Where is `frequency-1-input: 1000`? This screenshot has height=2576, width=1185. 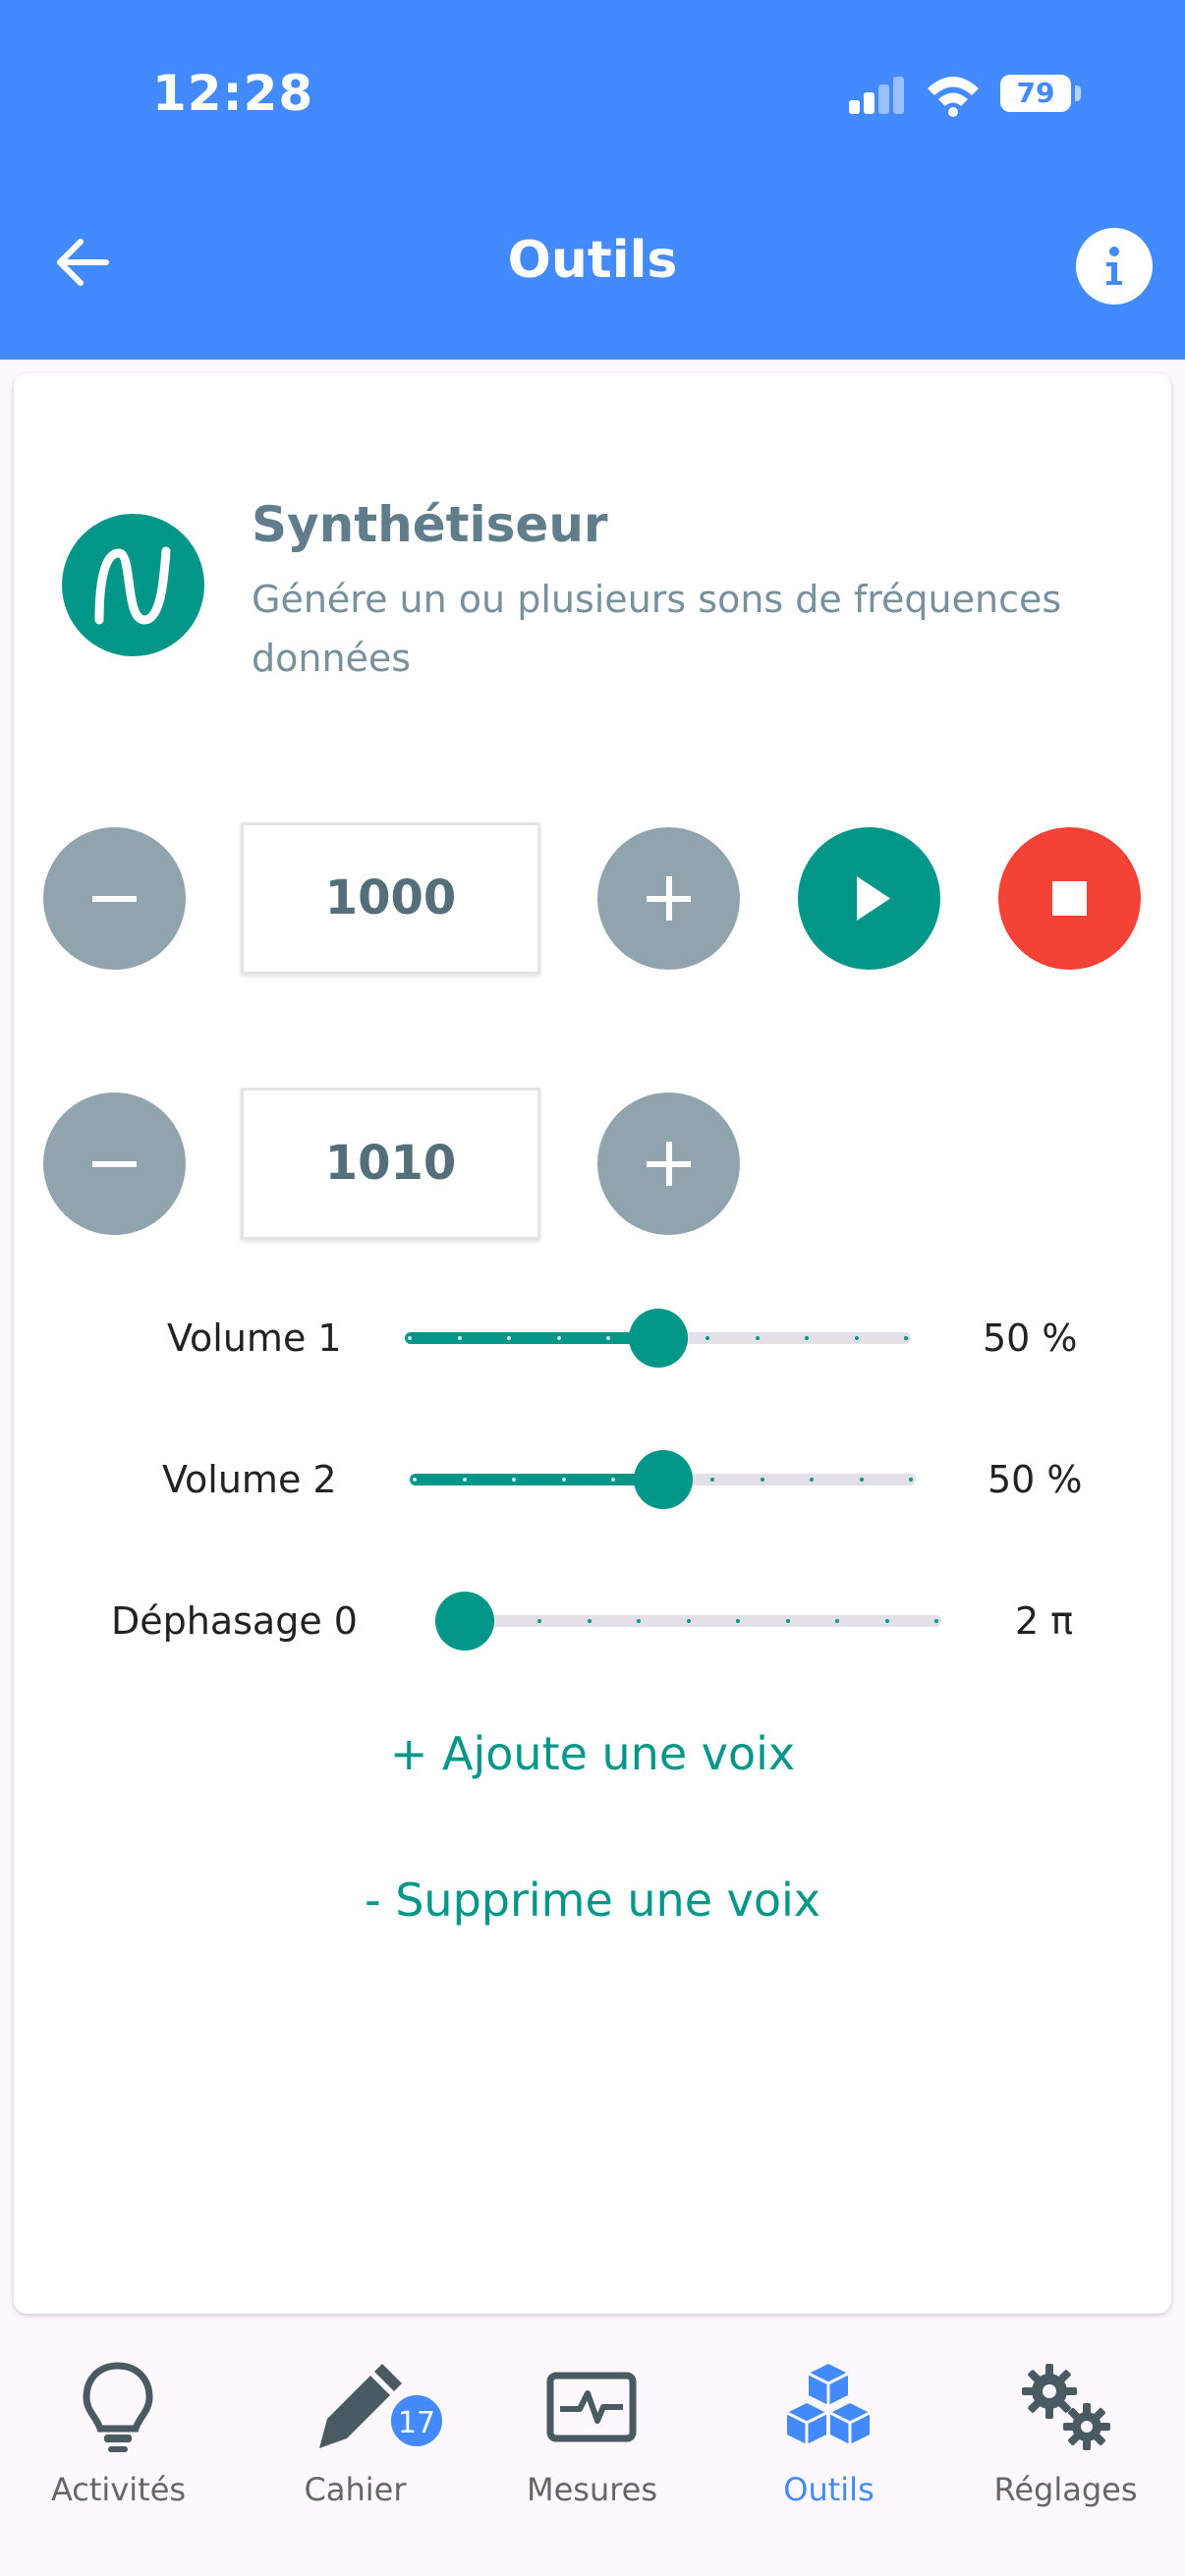 frequency-1-input: 1000 is located at coordinates (391, 898).